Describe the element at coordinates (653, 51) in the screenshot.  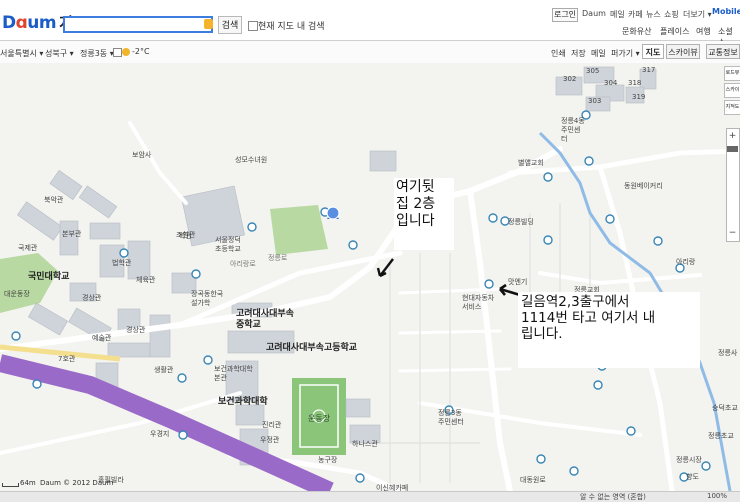
I see `tab-map: 지도` at that location.